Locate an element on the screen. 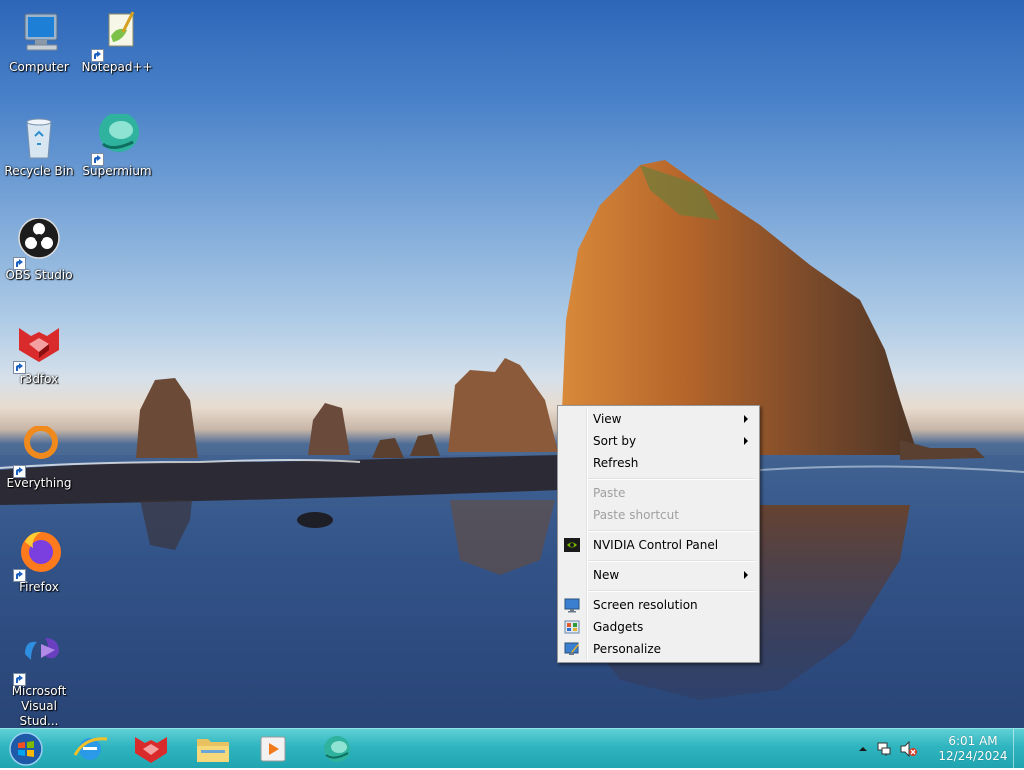 The height and width of the screenshot is (770, 1024). everything-icon is located at coordinates (38, 451).